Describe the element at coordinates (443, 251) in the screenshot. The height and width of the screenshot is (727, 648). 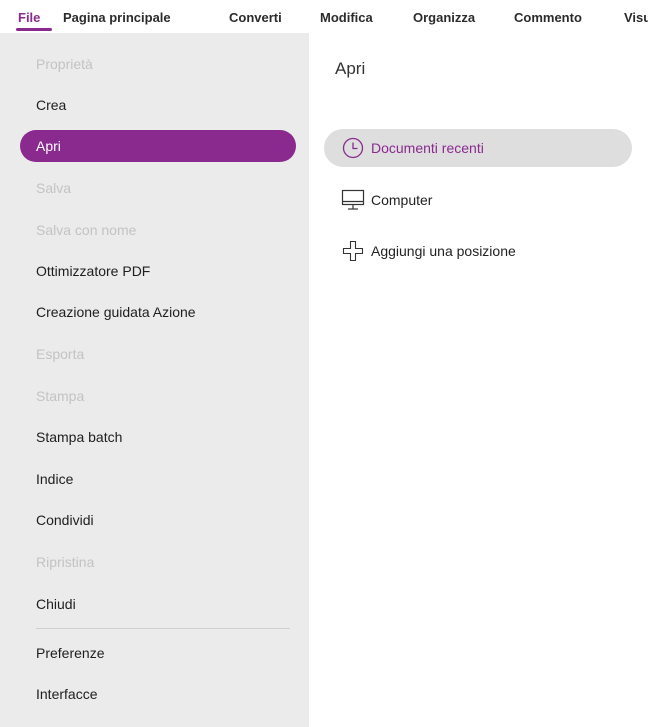
I see `option-label: Aggiungi una posizione` at that location.